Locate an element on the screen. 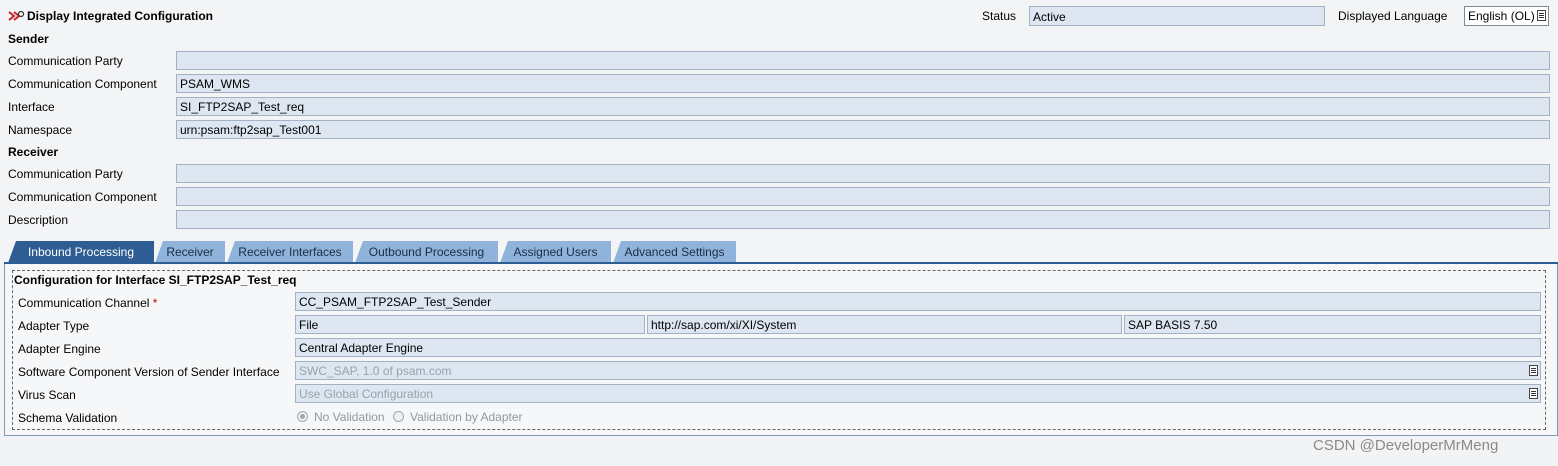 The height and width of the screenshot is (466, 1558). integrated-config-icon is located at coordinates (16, 15).